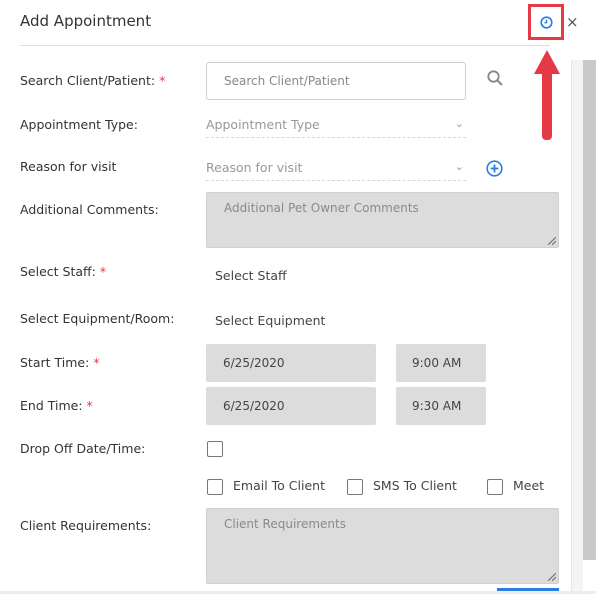 The image size is (596, 594). I want to click on search-client-label: Search Client/Patient: *, so click(93, 80).